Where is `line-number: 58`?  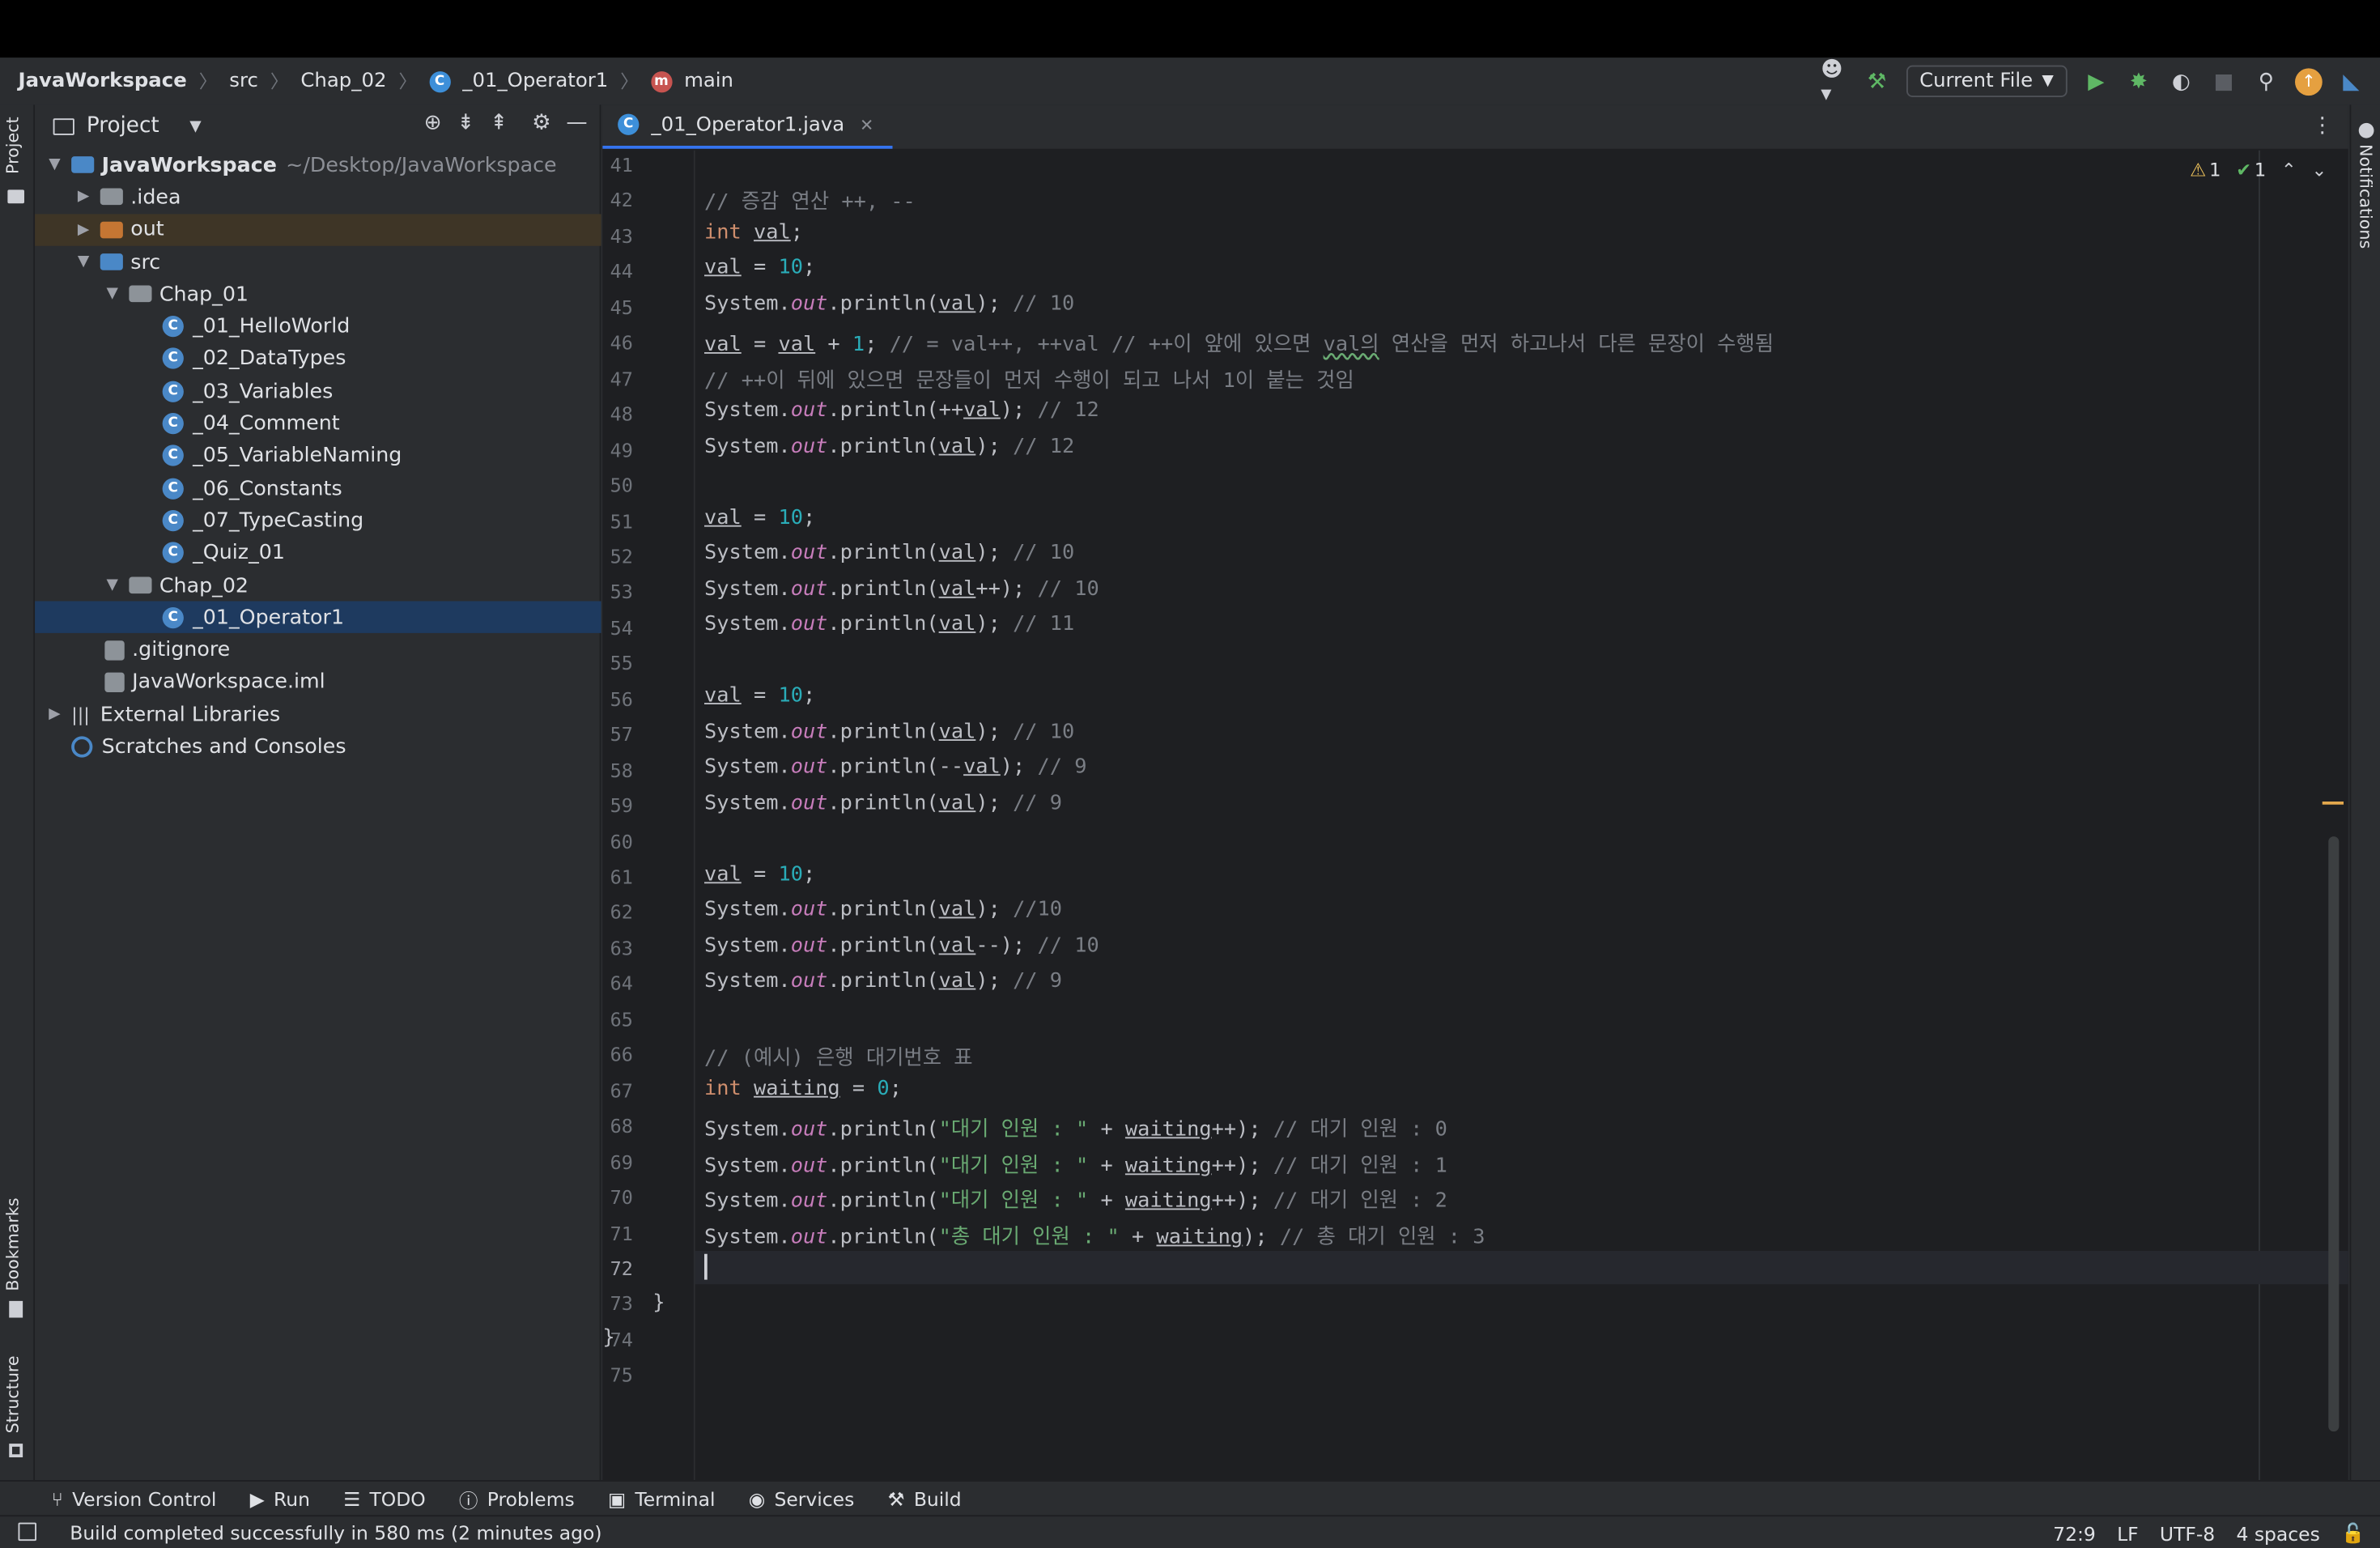 line-number: 58 is located at coordinates (618, 770).